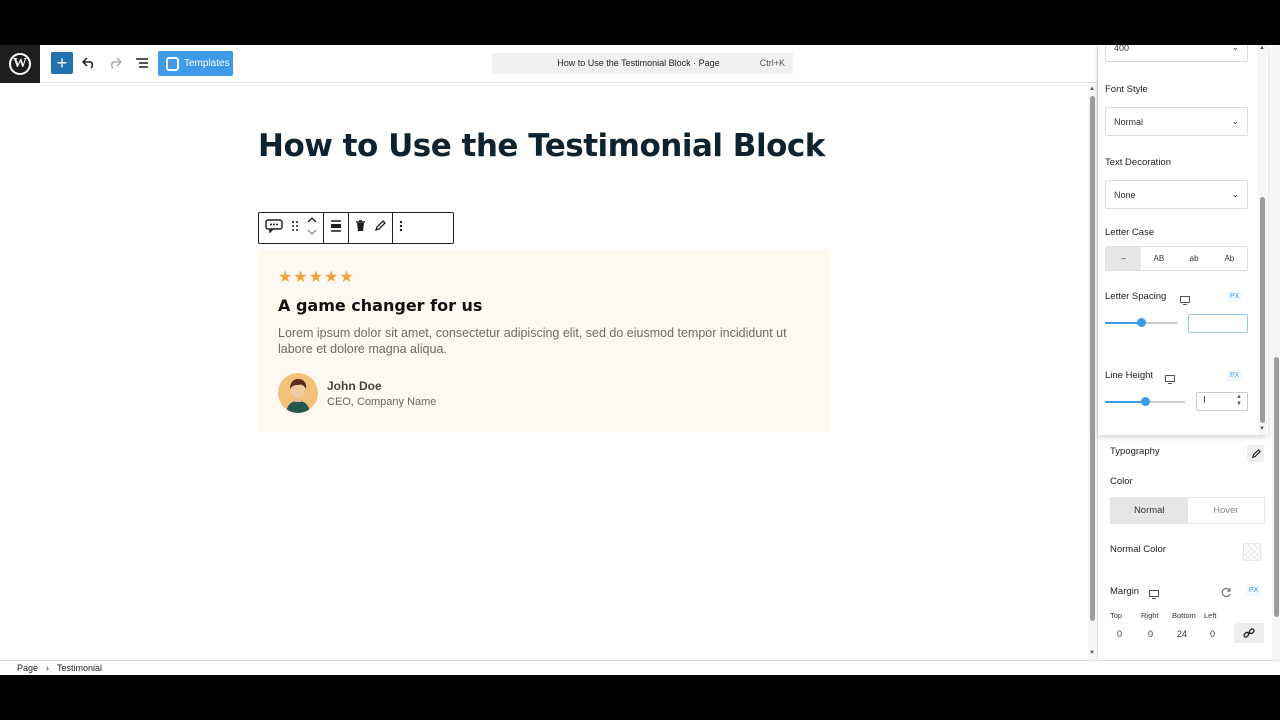 The height and width of the screenshot is (720, 1280). I want to click on font-weight-select: 400 ⌄, so click(1176, 53).